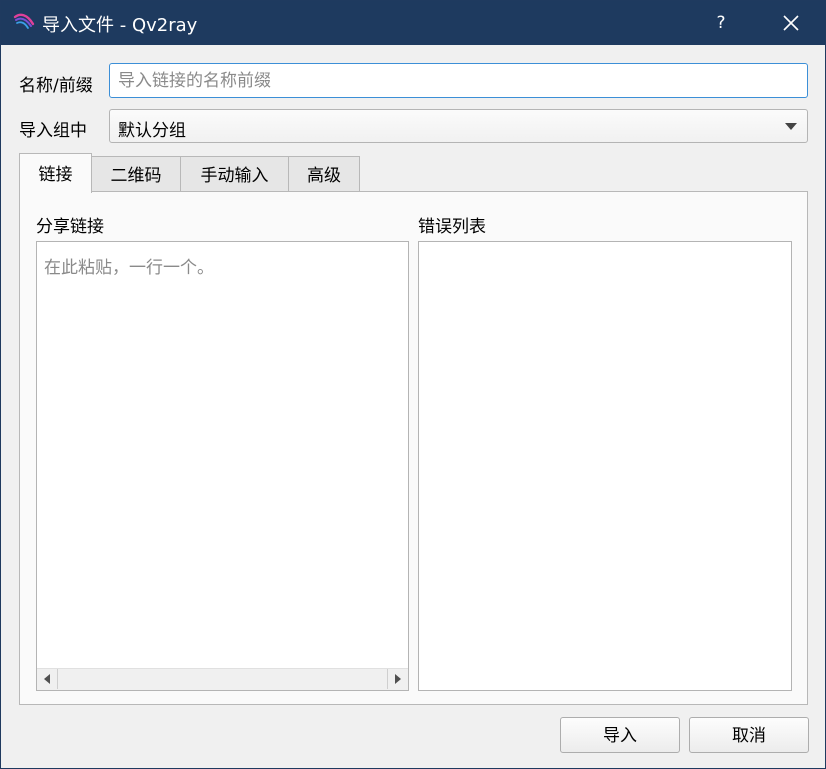  What do you see at coordinates (120, 25) in the screenshot?
I see `window-title: 导入文件 - Qv2ray` at bounding box center [120, 25].